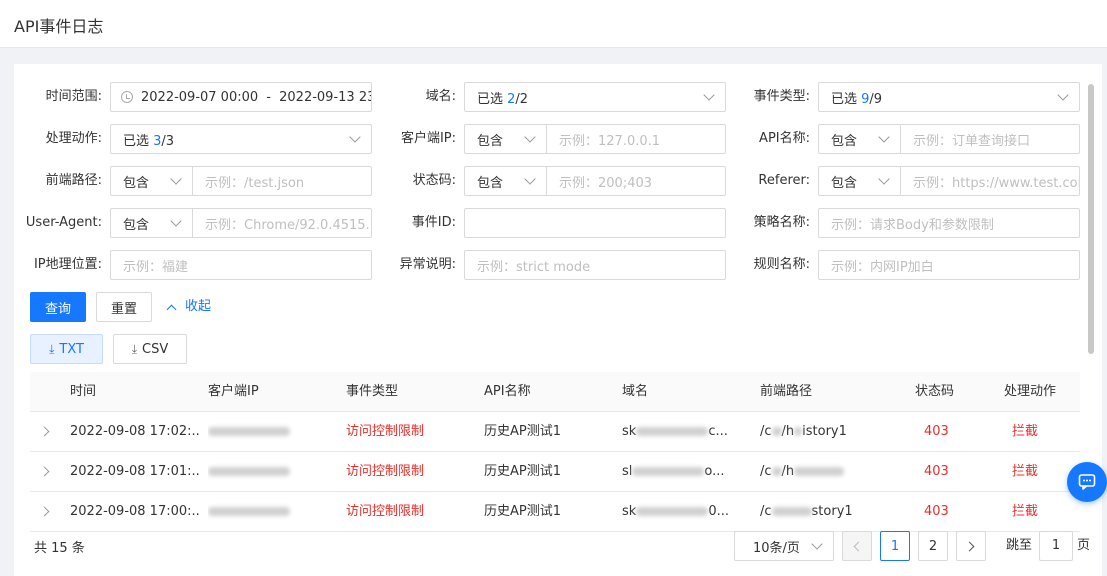  Describe the element at coordinates (786, 391) in the screenshot. I see `col-front-path: 前端路径` at that location.